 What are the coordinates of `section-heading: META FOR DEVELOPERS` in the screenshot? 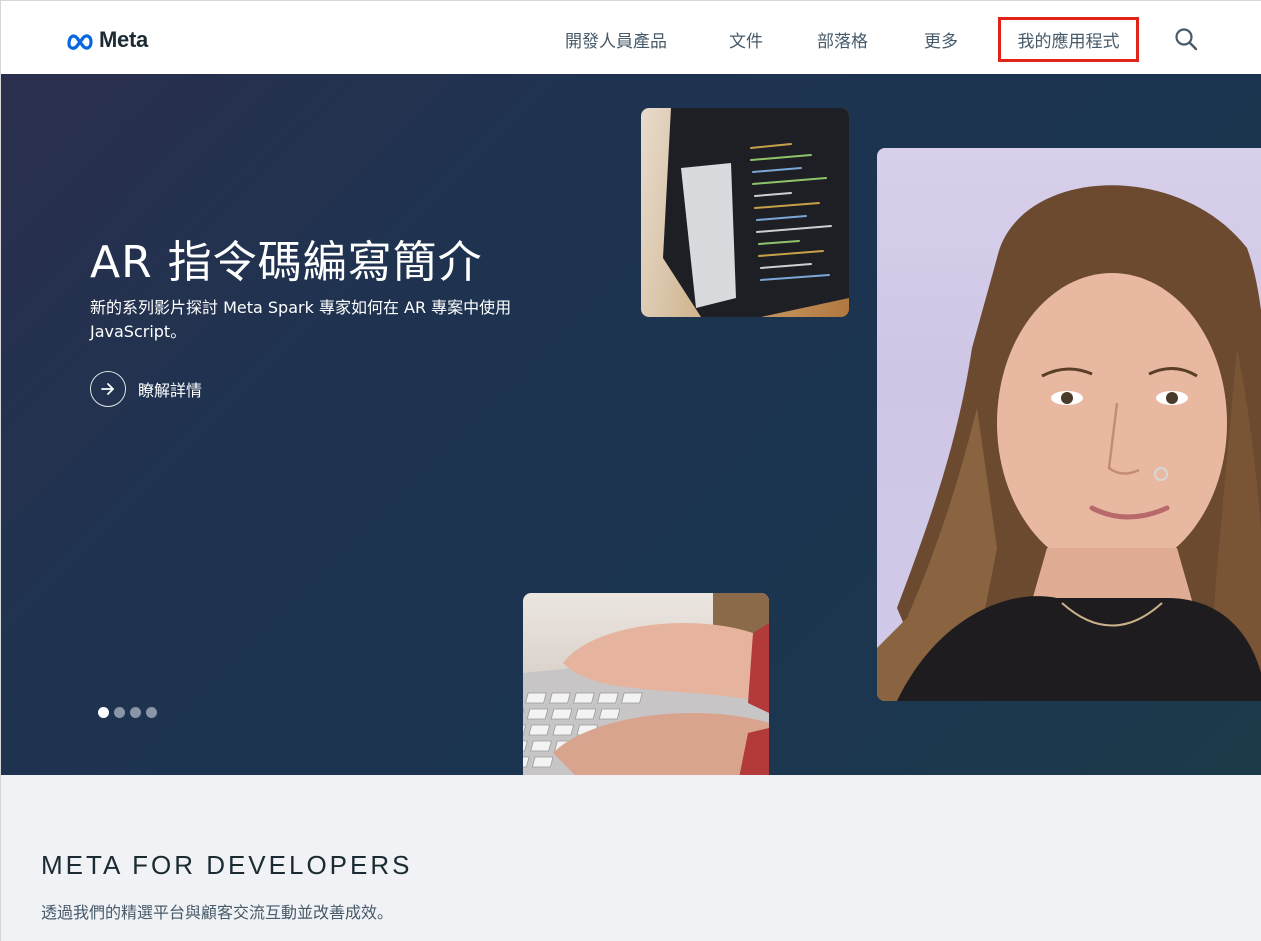 It's located at (227, 865).